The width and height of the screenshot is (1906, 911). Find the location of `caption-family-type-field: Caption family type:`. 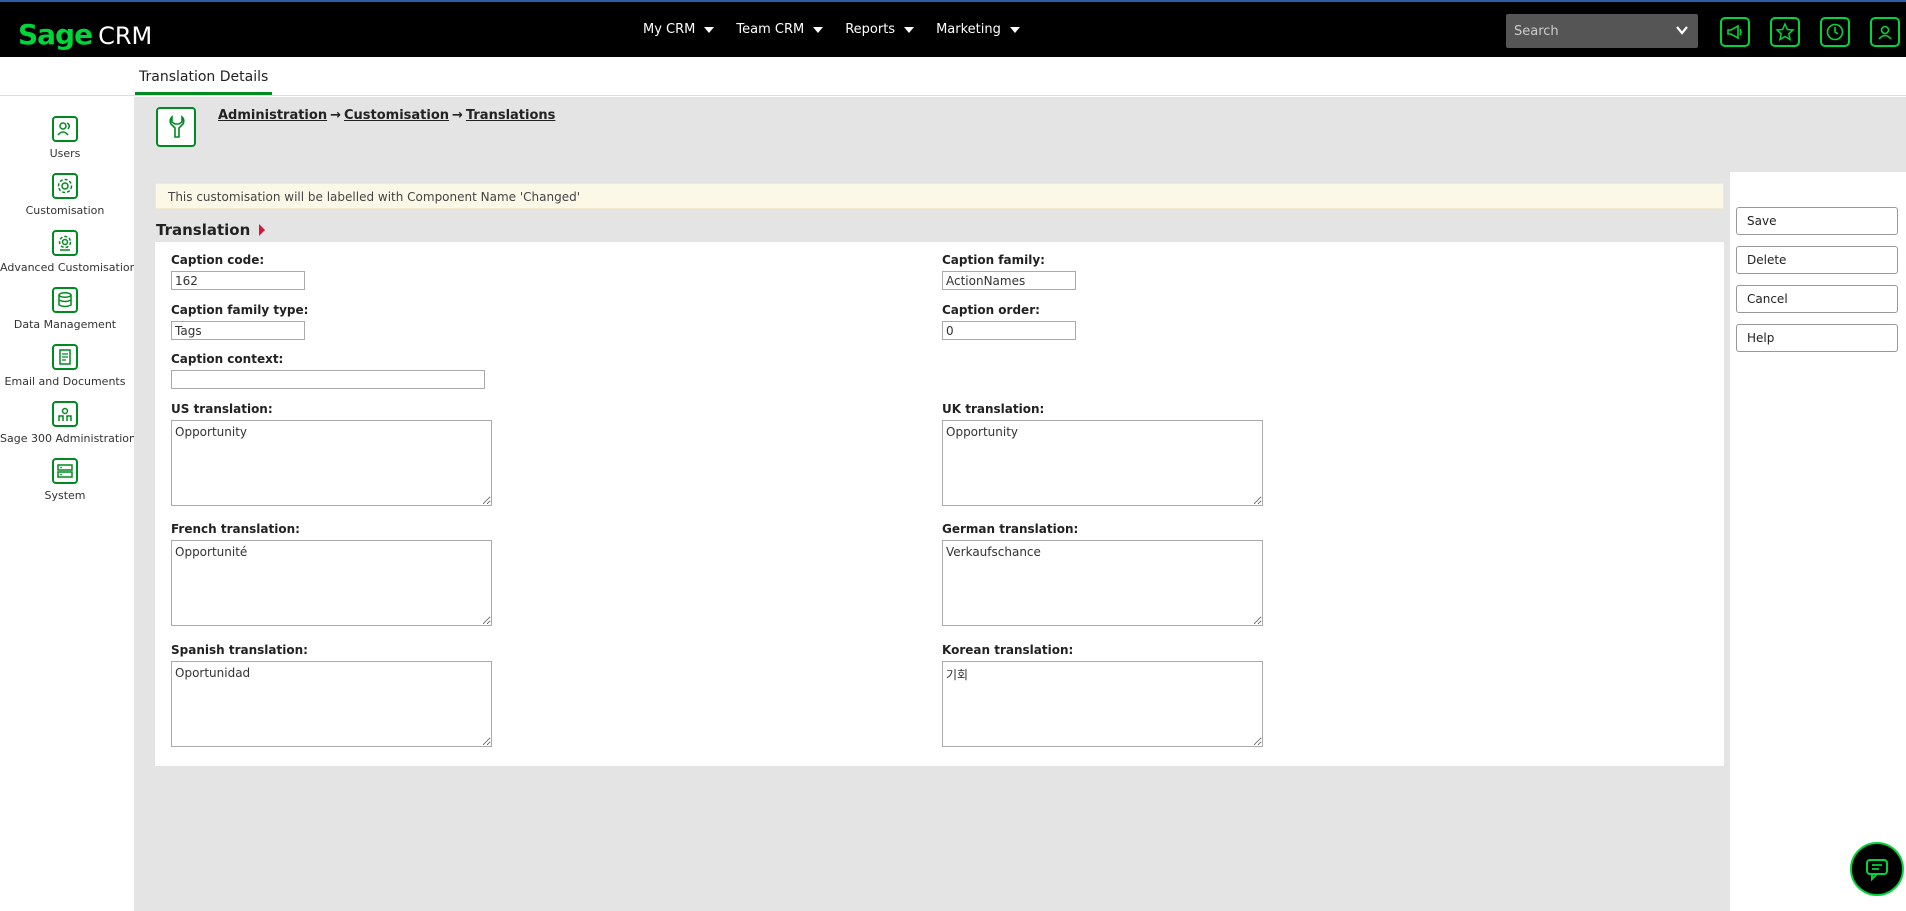

caption-family-type-field: Caption family type: is located at coordinates (239, 321).